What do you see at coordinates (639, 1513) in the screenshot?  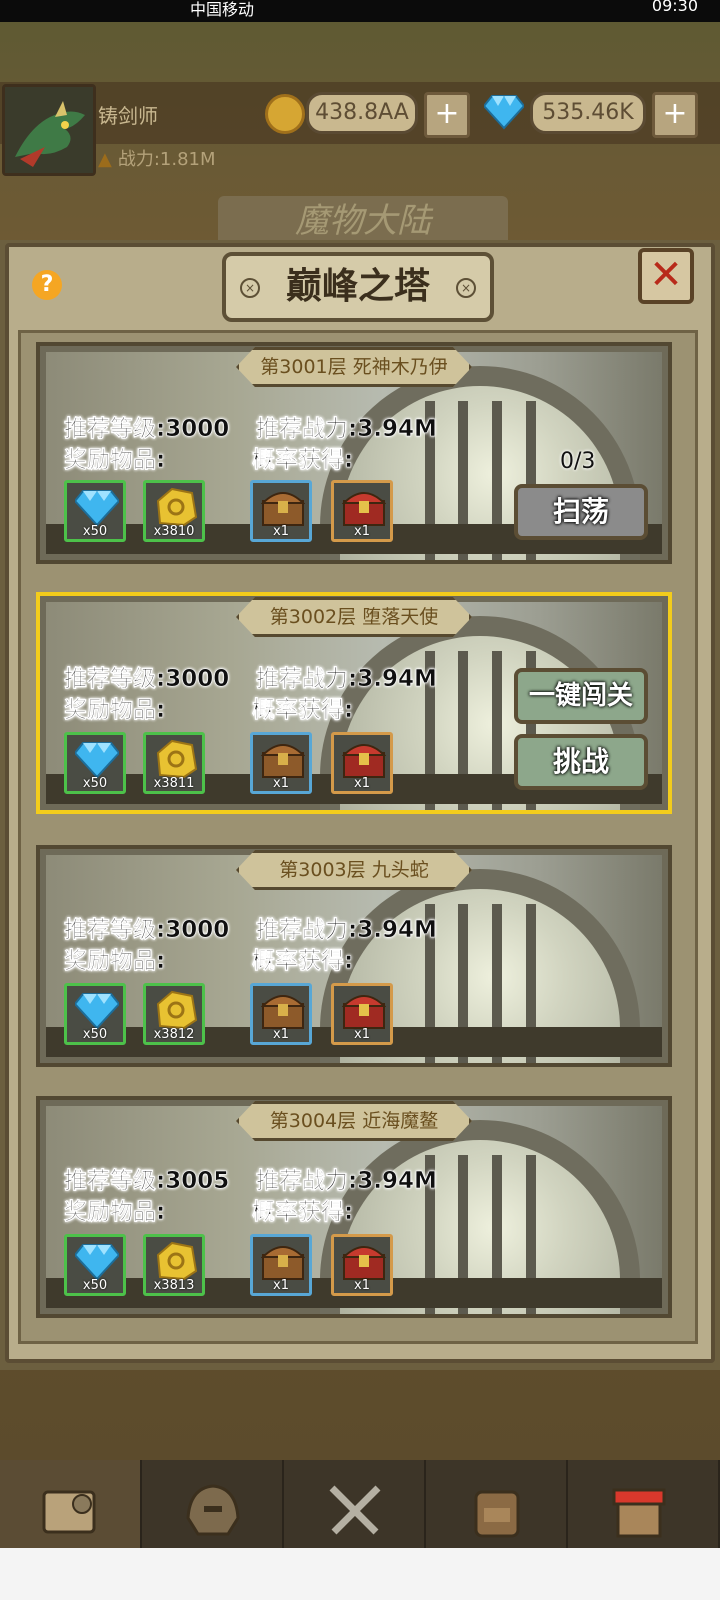 I see `shop-icon` at bounding box center [639, 1513].